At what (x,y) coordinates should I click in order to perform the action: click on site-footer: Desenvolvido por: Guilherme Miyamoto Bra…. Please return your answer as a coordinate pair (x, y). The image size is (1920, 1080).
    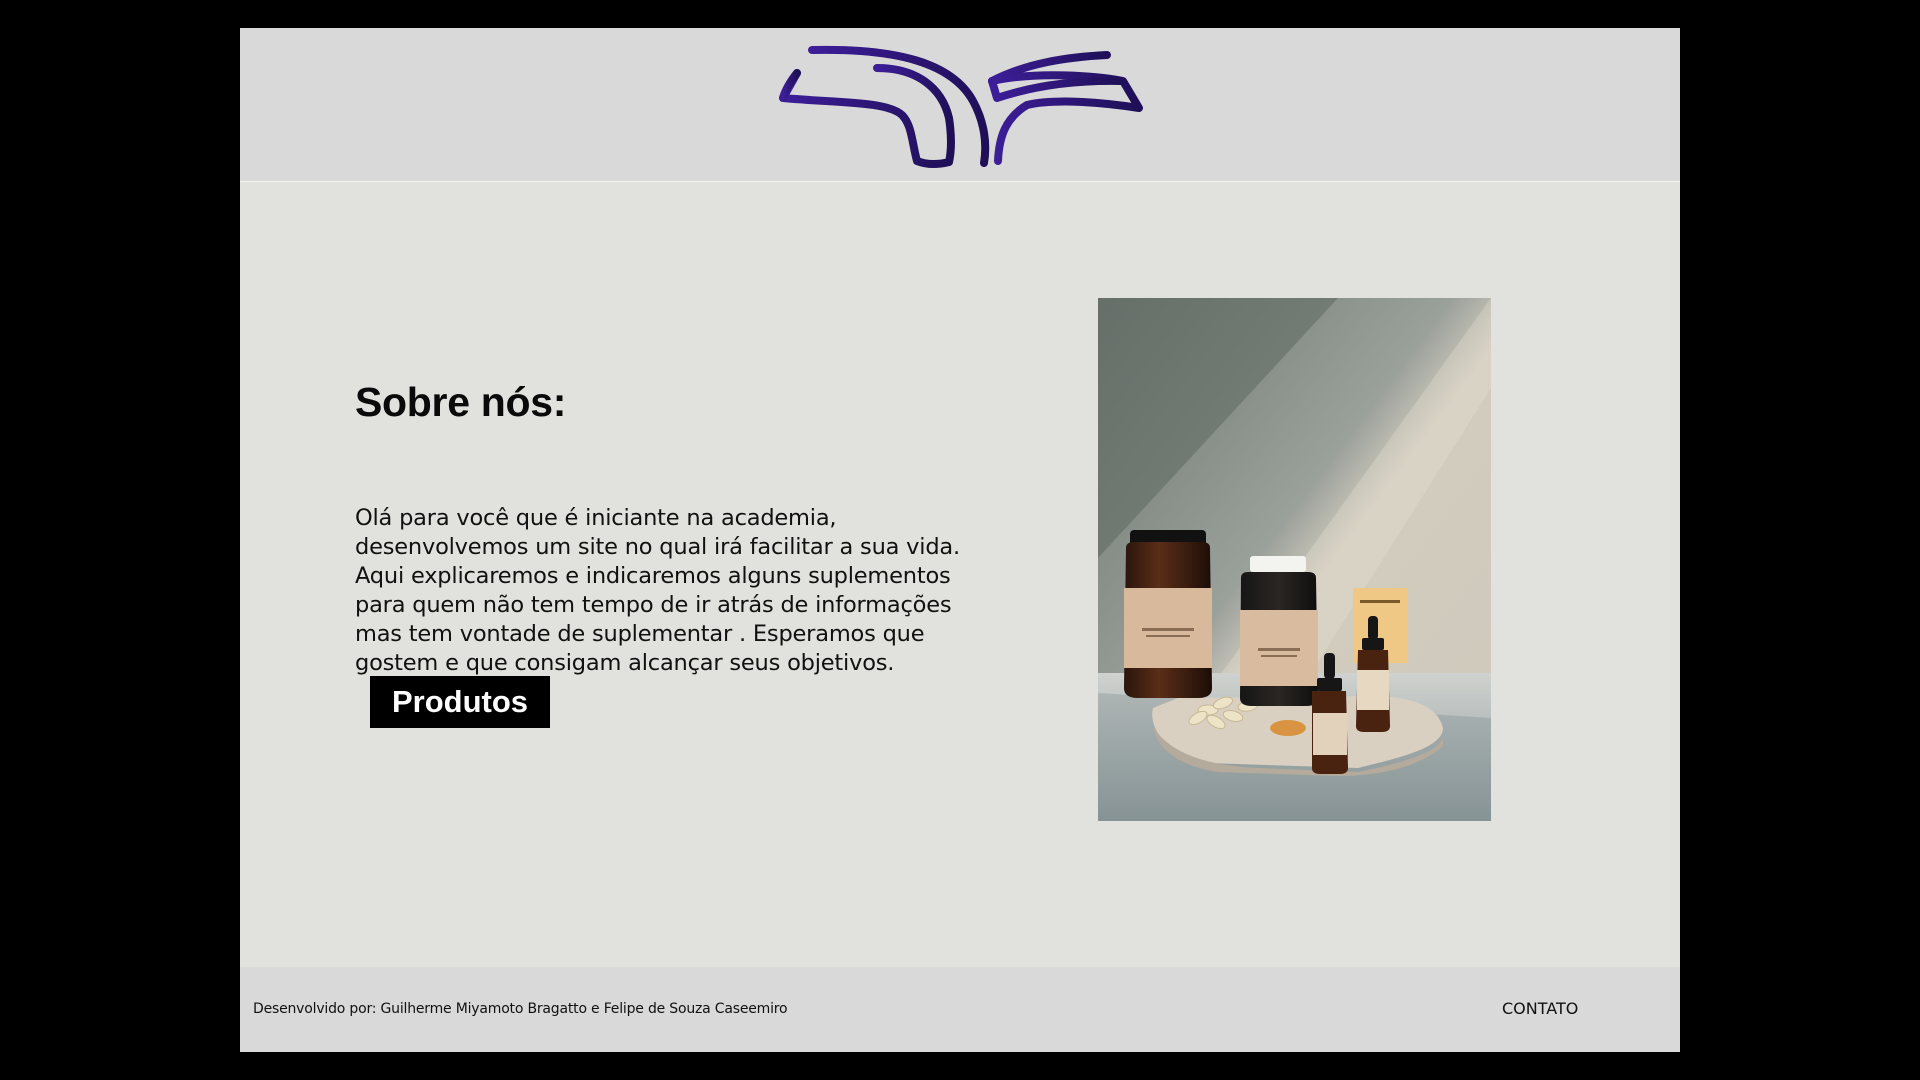
    Looking at the image, I should click on (960, 1009).